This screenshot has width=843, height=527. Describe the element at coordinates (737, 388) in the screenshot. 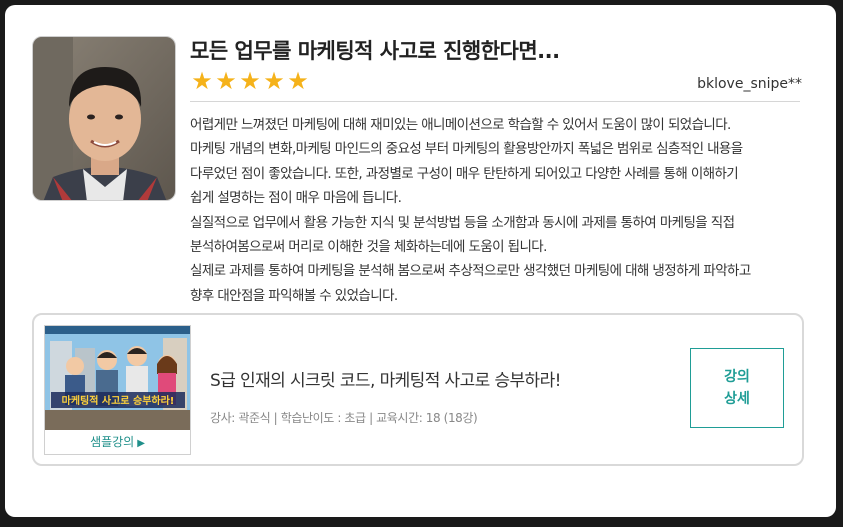

I see `course-detail-button: 강의 상세` at that location.